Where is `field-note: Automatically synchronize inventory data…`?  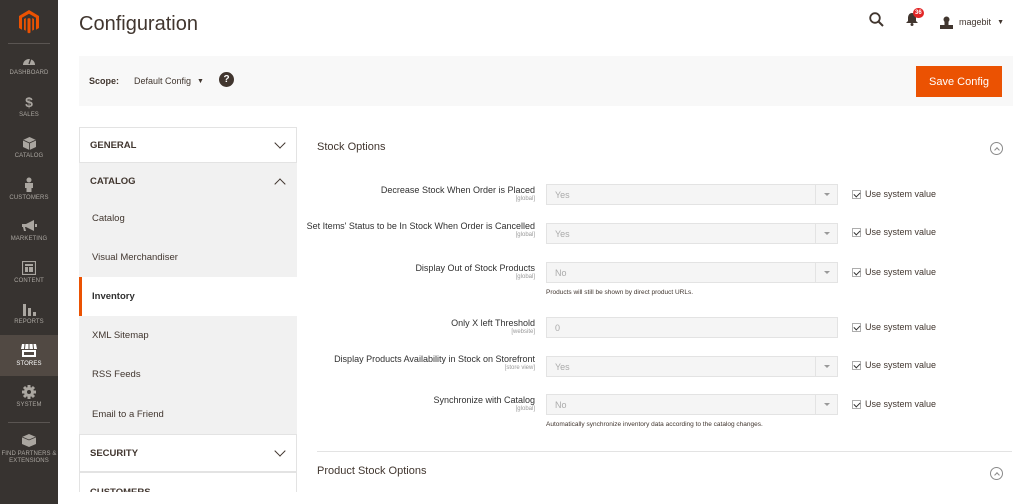
field-note: Automatically synchronize inventory data… is located at coordinates (654, 424).